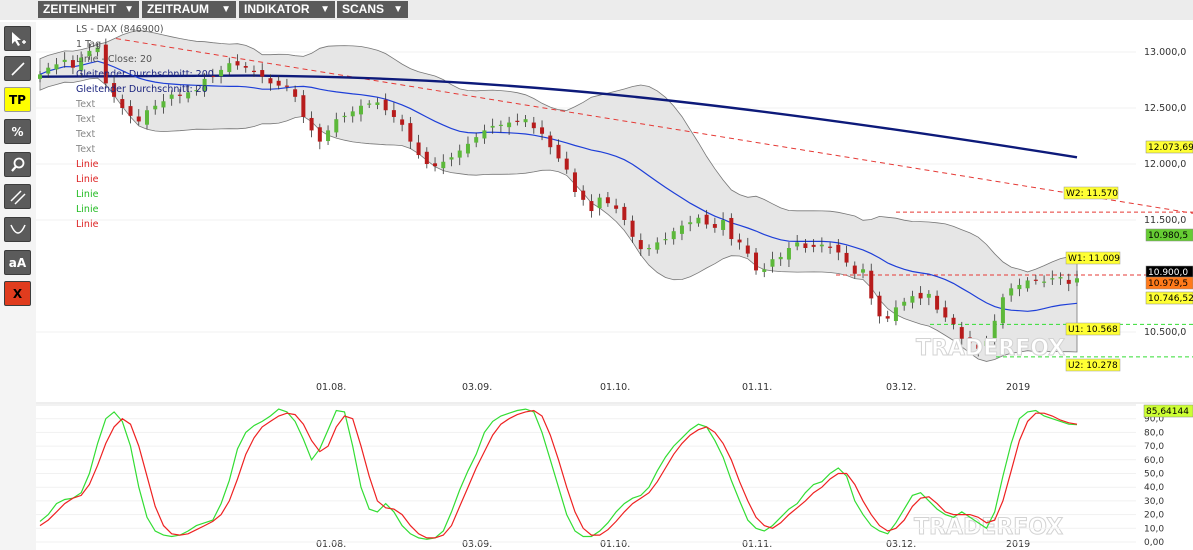 The height and width of the screenshot is (550, 1193). Describe the element at coordinates (1154, 475) in the screenshot. I see `stoch-y-tick-label: 50,0` at that location.